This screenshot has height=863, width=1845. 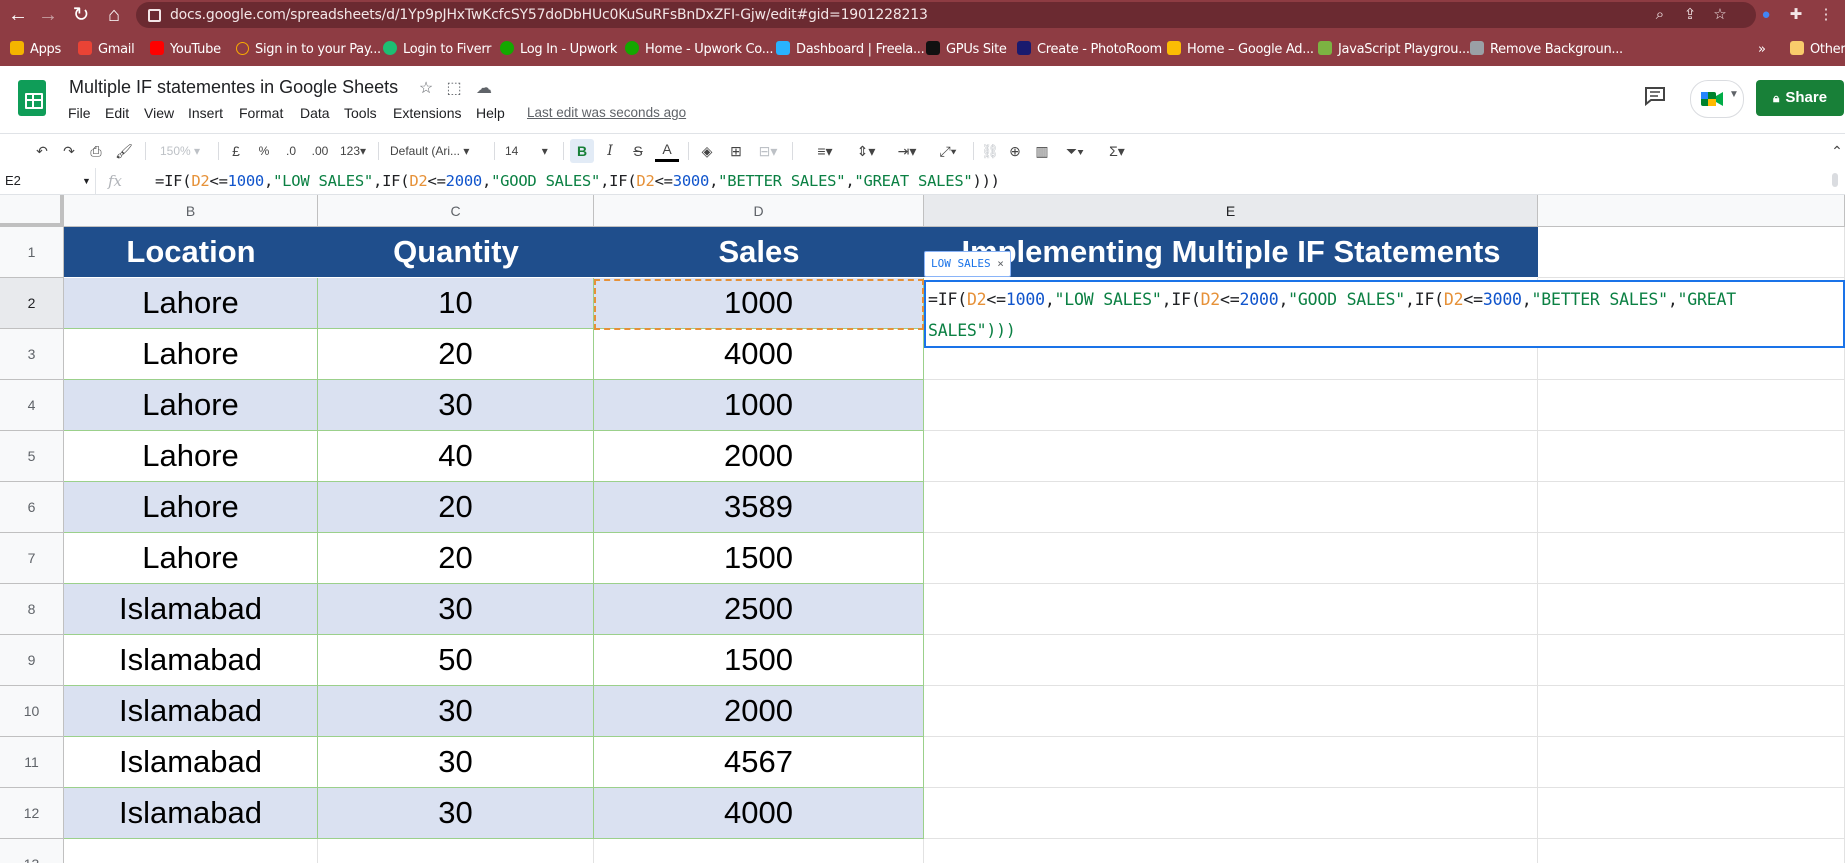 I want to click on row-header-7: 7, so click(x=32, y=558).